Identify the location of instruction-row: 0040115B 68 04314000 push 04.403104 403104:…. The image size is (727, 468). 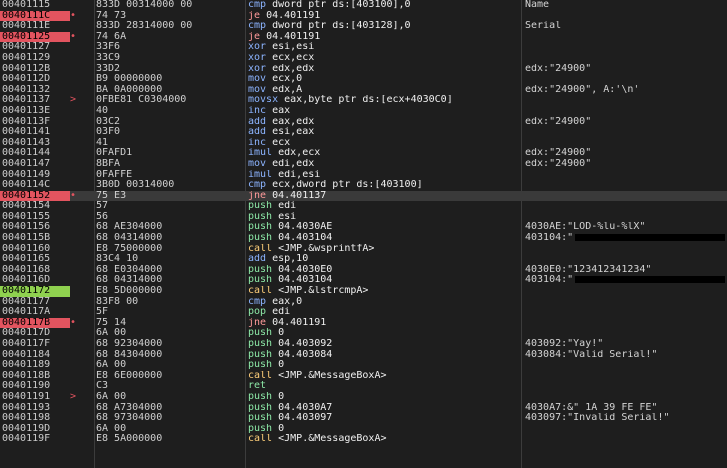
(363, 238).